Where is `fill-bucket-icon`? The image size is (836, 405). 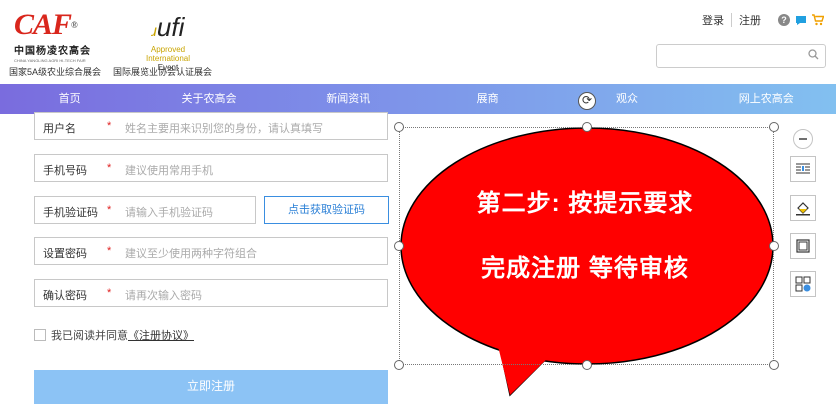
fill-bucket-icon is located at coordinates (803, 208).